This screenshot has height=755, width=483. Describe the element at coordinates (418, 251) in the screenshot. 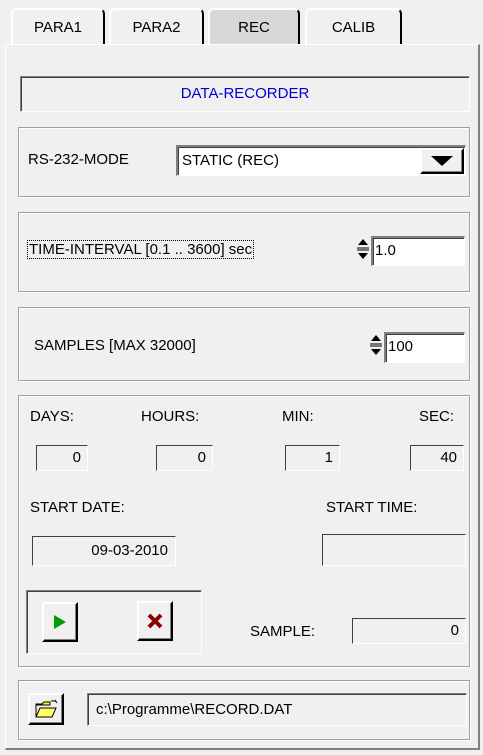

I see `time-interval-input: 1.0` at that location.